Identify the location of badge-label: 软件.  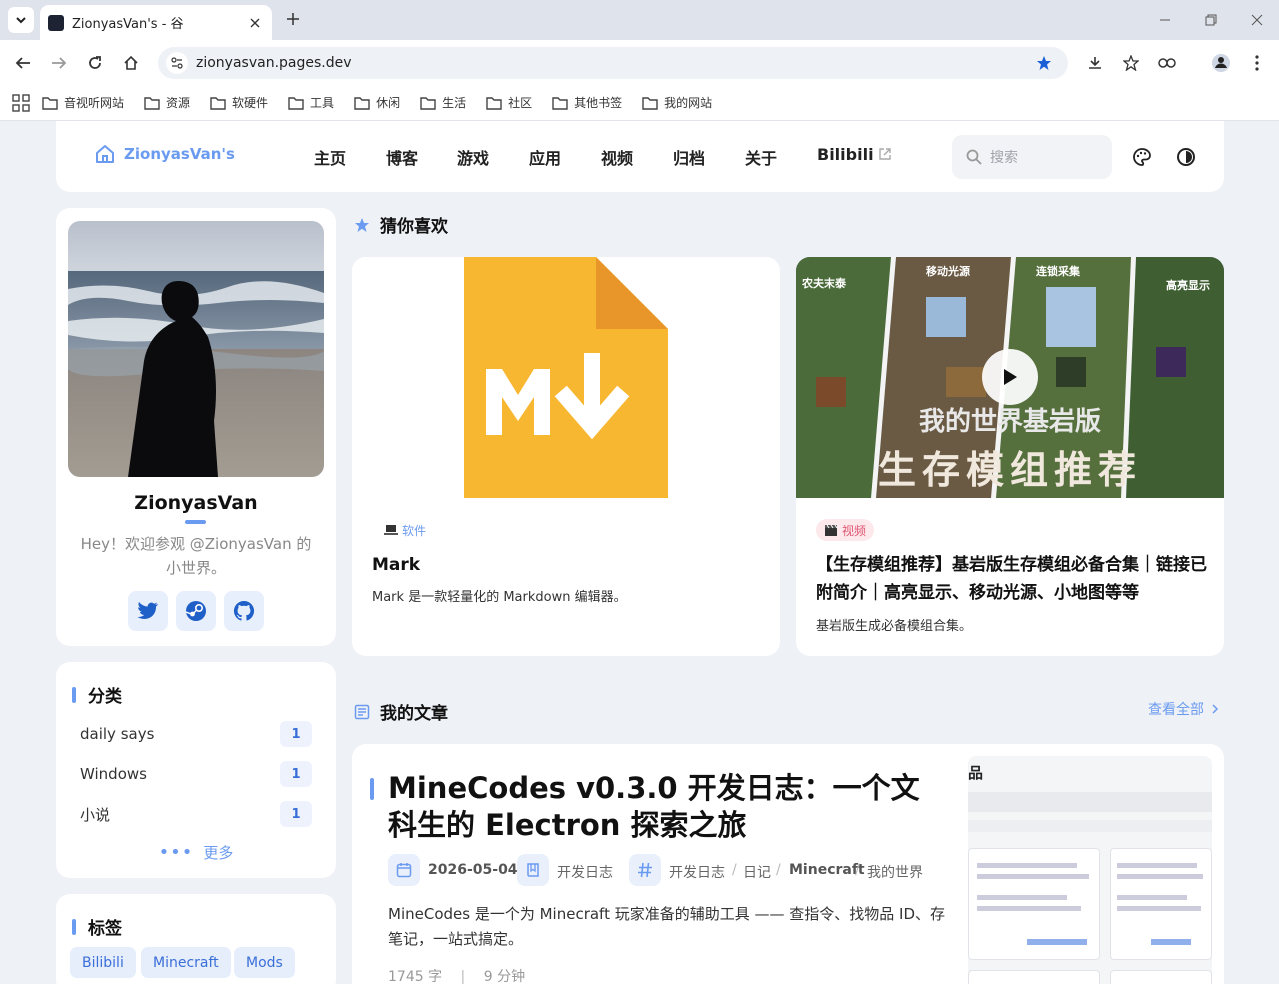
(414, 530).